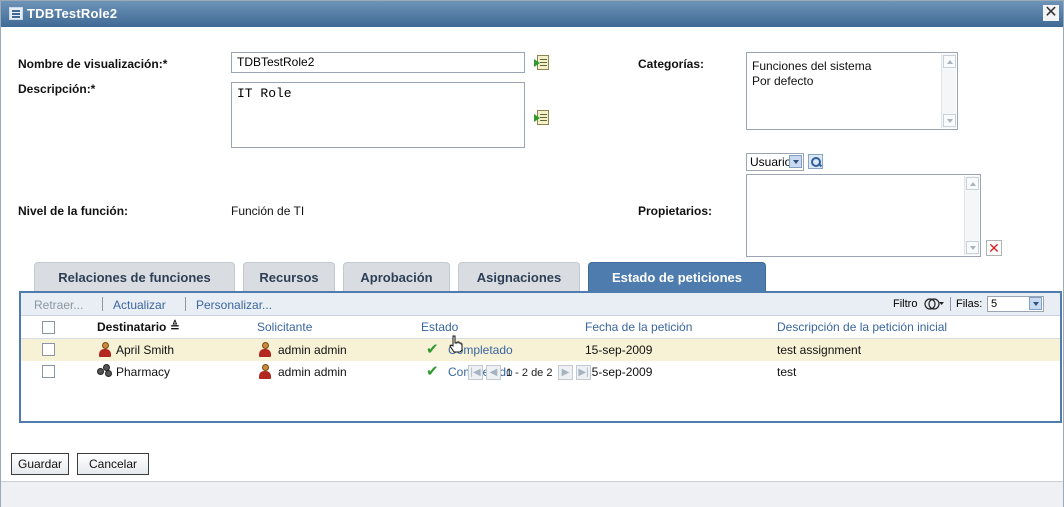 The image size is (1064, 507). Describe the element at coordinates (16, 13) in the screenshot. I see `role-icon` at that location.